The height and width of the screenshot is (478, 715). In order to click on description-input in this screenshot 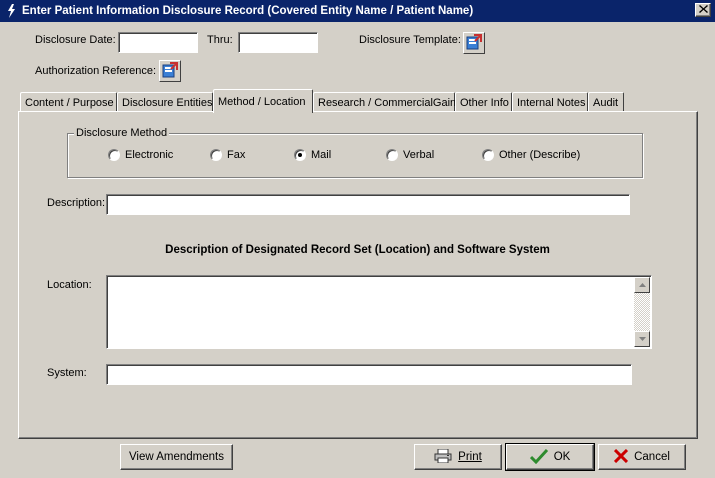, I will do `click(368, 204)`.